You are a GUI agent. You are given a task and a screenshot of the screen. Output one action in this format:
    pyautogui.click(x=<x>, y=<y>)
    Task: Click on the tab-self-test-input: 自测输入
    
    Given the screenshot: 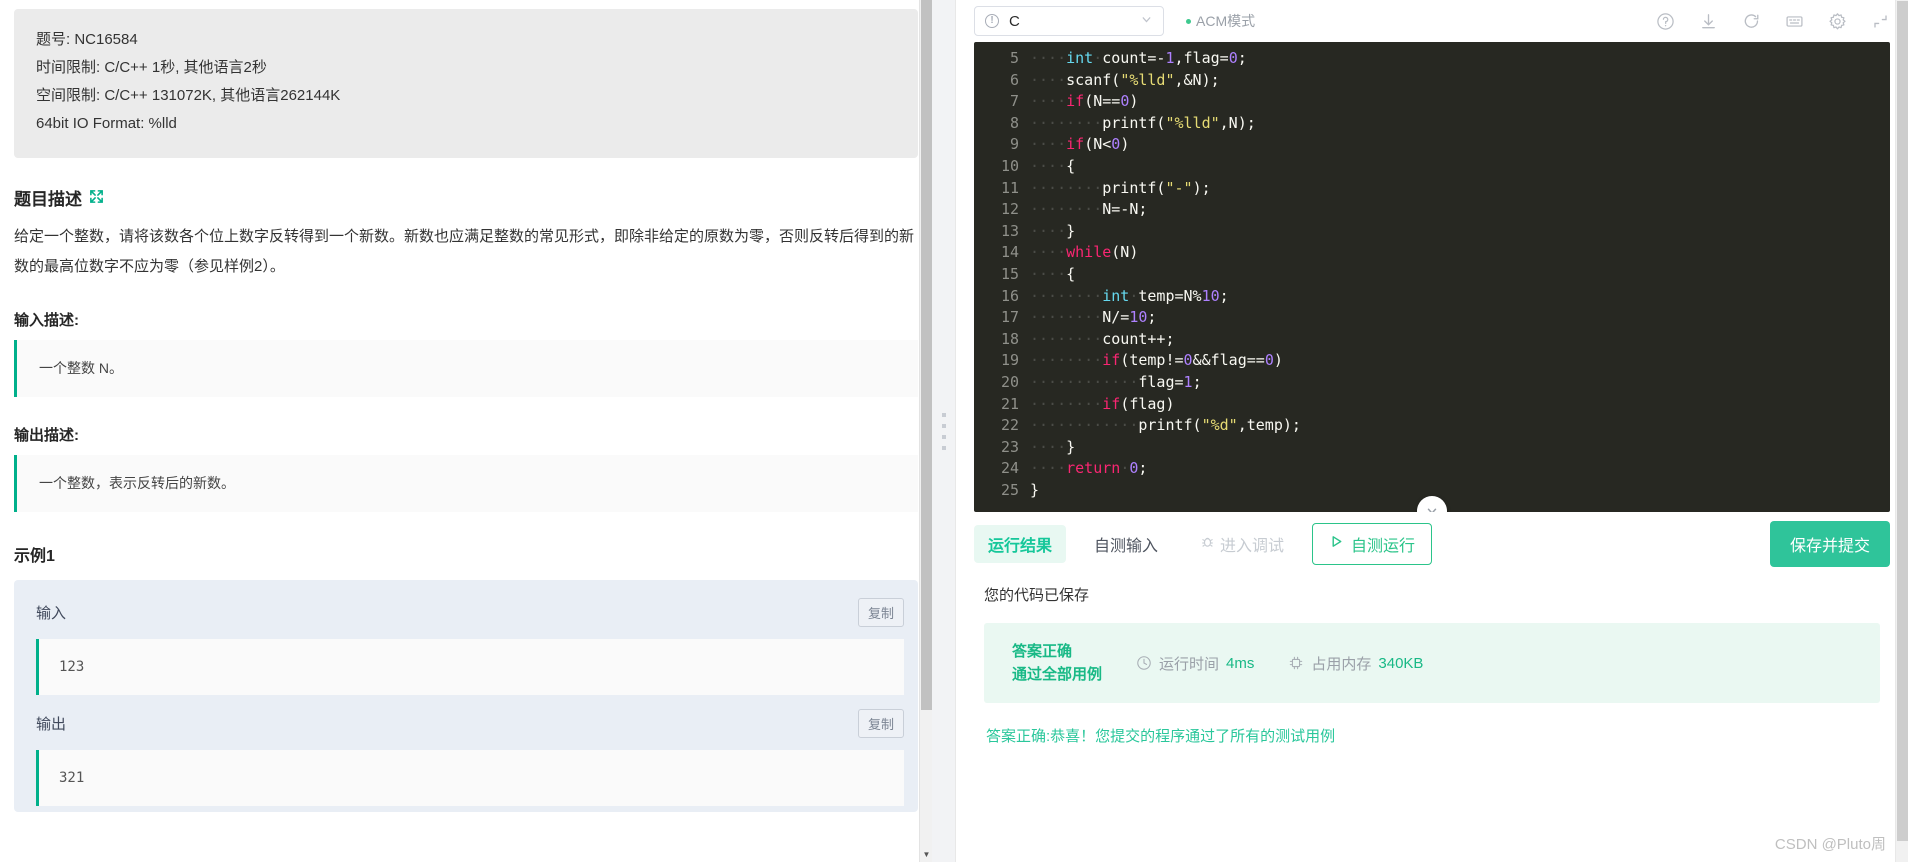 What is the action you would take?
    pyautogui.click(x=1126, y=544)
    